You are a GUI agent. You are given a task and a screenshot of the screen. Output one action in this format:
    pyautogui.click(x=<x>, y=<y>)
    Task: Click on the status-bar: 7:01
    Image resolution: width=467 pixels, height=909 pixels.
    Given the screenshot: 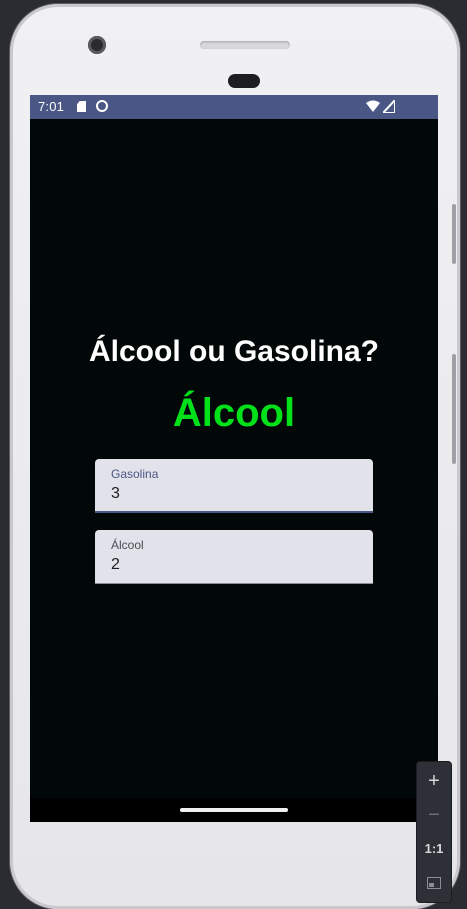 What is the action you would take?
    pyautogui.click(x=234, y=107)
    